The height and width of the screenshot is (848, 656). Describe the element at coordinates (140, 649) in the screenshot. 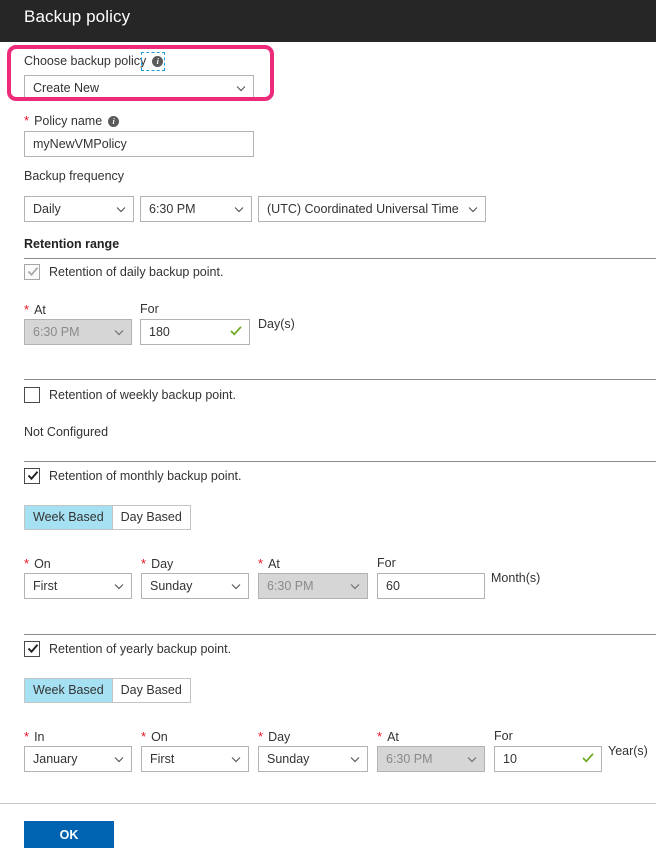

I see `yearly-retention-label: Retention of yearly backup point.` at that location.